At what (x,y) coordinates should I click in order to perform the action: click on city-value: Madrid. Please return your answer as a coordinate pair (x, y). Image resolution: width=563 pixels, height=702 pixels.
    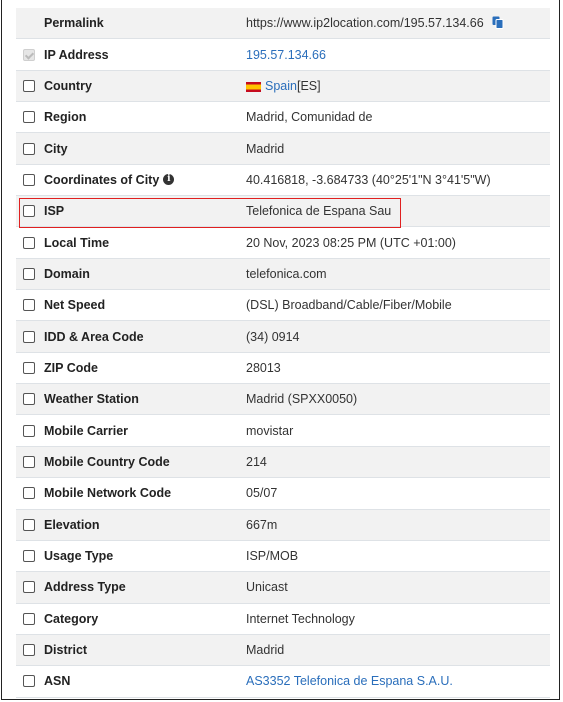
    Looking at the image, I should click on (265, 148).